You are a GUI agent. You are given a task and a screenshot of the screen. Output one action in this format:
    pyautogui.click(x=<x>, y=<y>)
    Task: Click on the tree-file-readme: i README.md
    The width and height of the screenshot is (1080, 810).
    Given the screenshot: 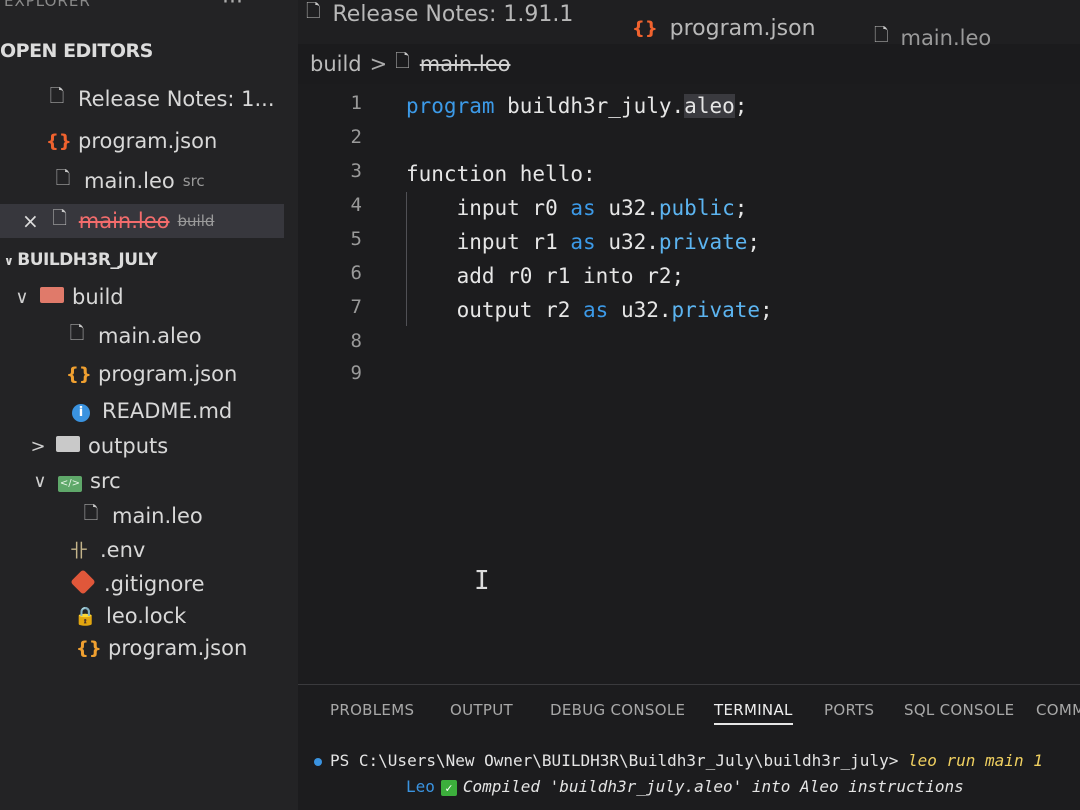 What is the action you would take?
    pyautogui.click(x=149, y=411)
    